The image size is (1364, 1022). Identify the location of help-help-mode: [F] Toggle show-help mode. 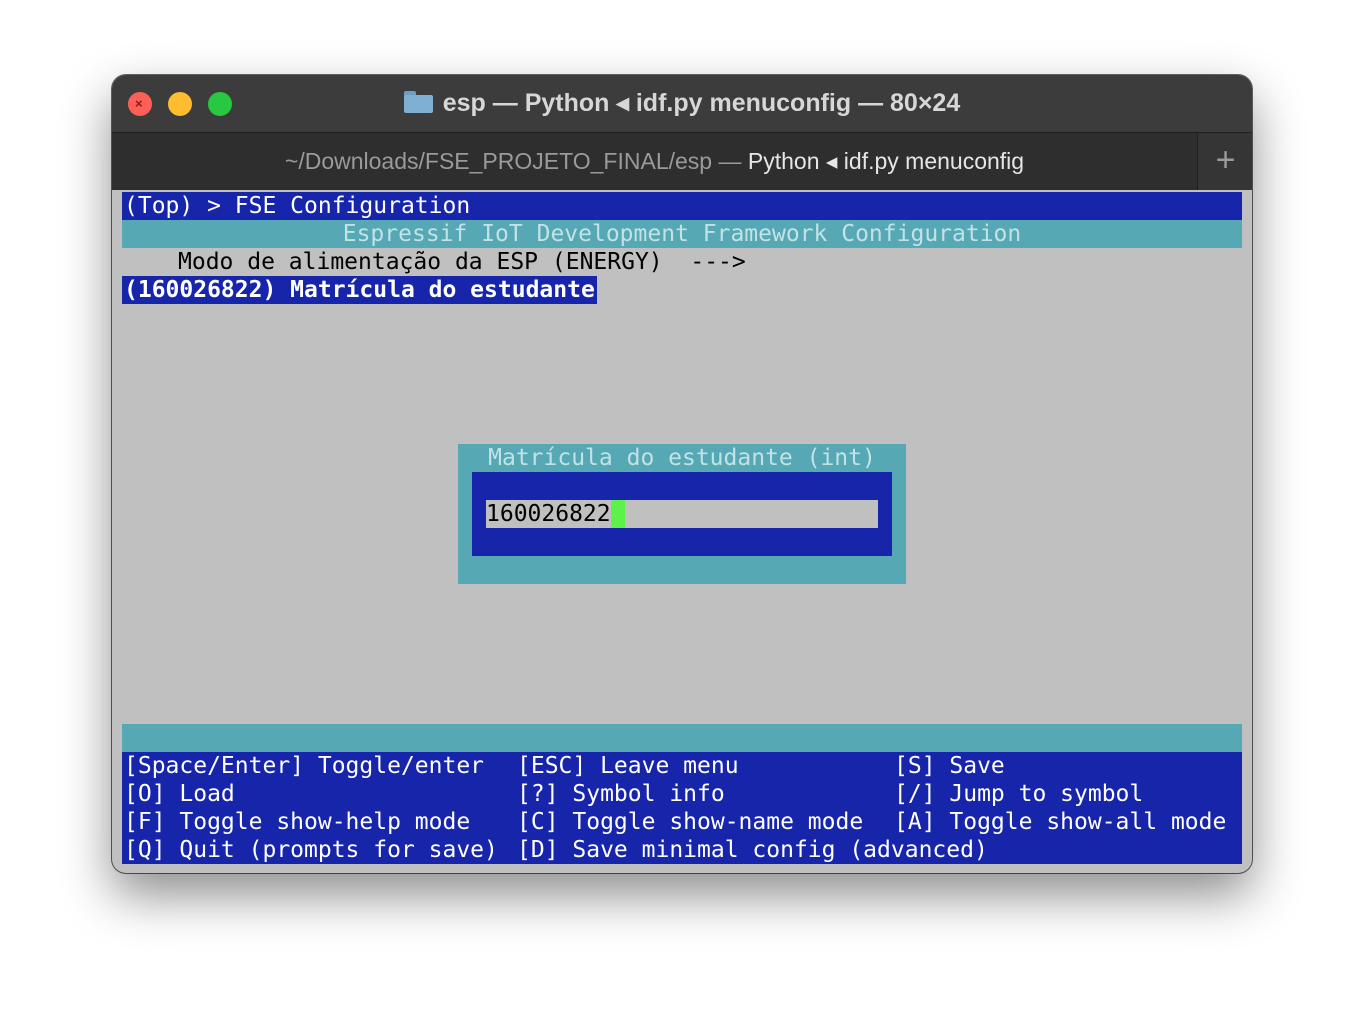
(297, 822).